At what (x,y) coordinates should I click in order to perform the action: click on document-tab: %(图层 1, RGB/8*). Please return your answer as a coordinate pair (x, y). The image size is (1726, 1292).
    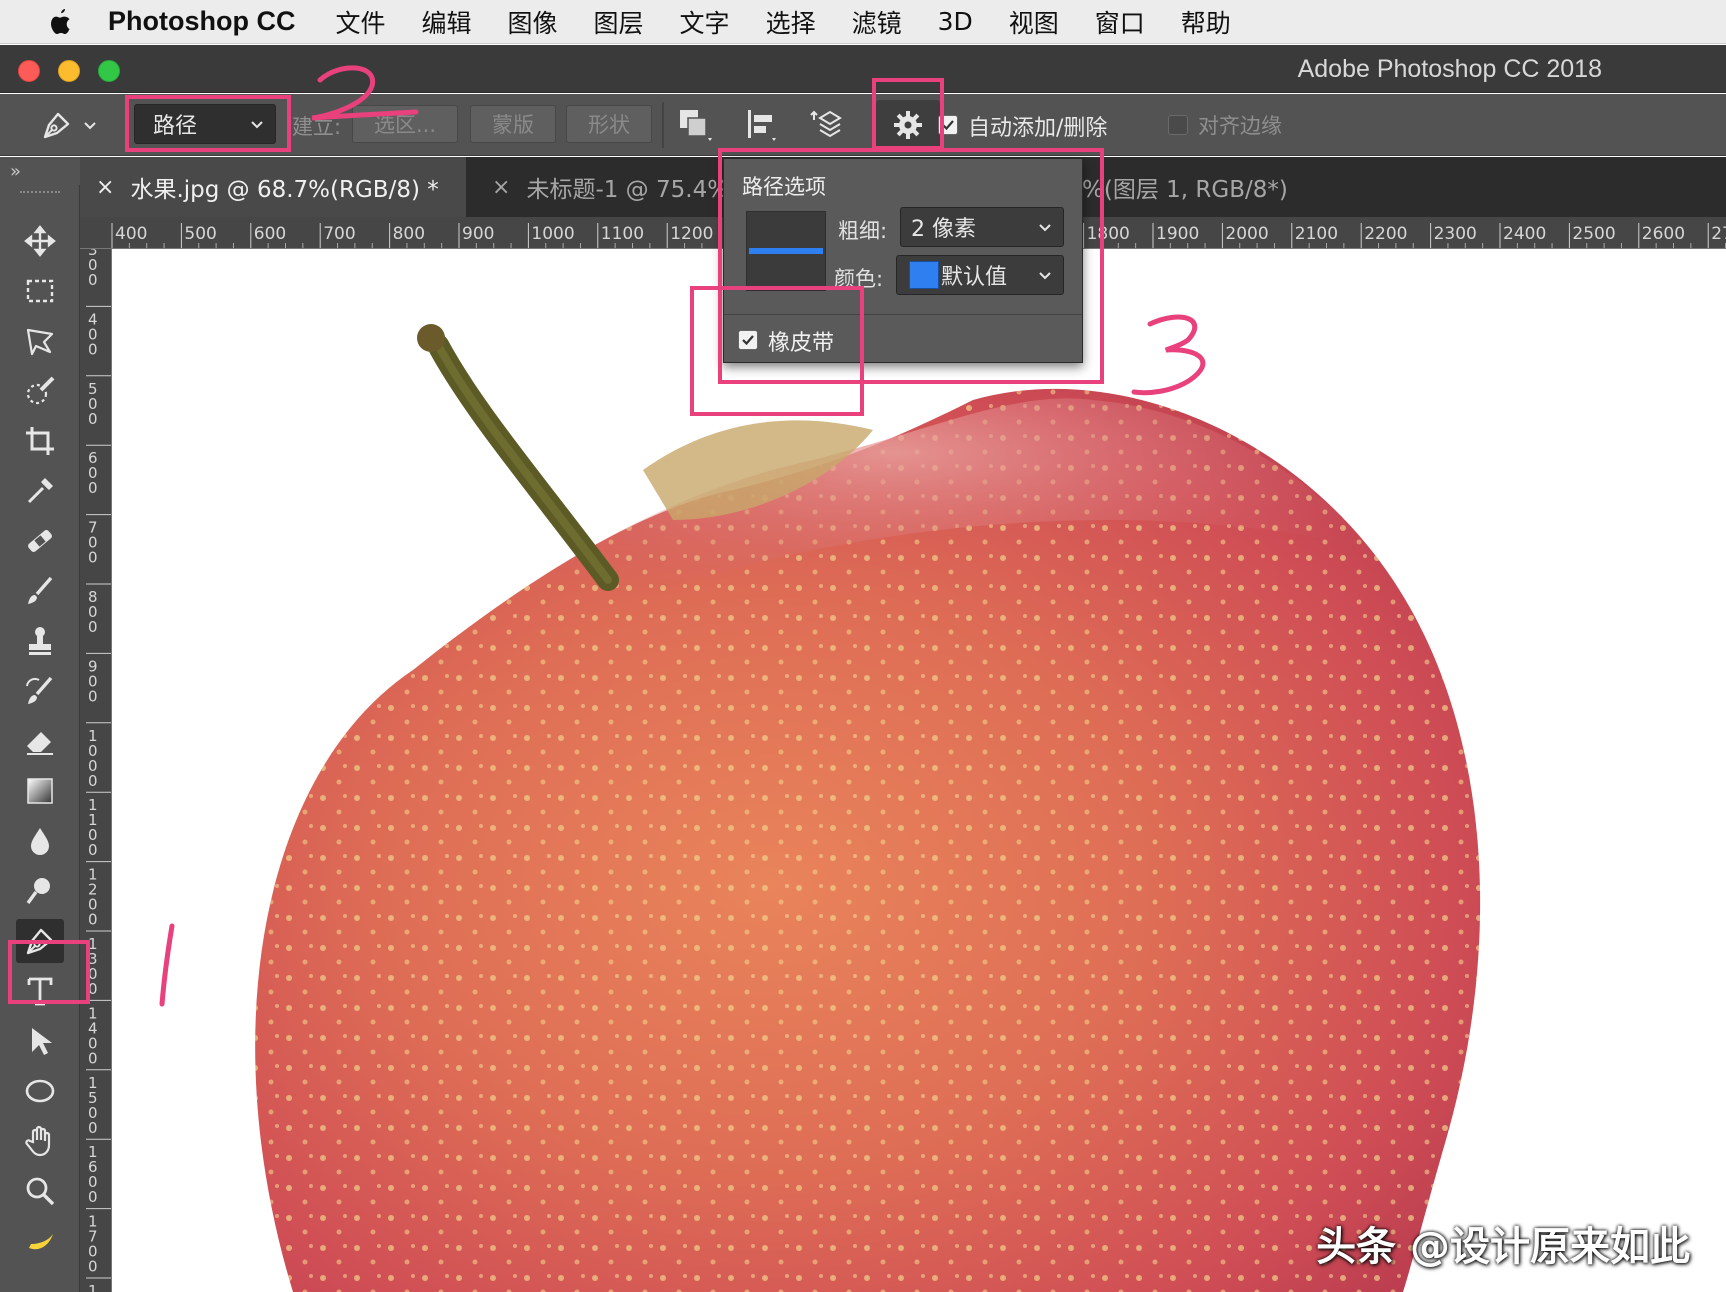
    Looking at the image, I should click on (1230, 187).